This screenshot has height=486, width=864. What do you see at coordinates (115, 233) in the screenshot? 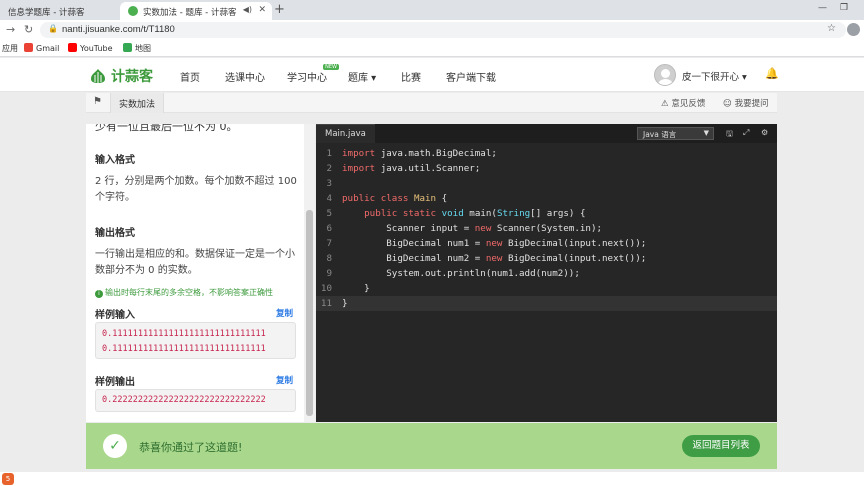
I see `output-format-heading: 输出格式` at bounding box center [115, 233].